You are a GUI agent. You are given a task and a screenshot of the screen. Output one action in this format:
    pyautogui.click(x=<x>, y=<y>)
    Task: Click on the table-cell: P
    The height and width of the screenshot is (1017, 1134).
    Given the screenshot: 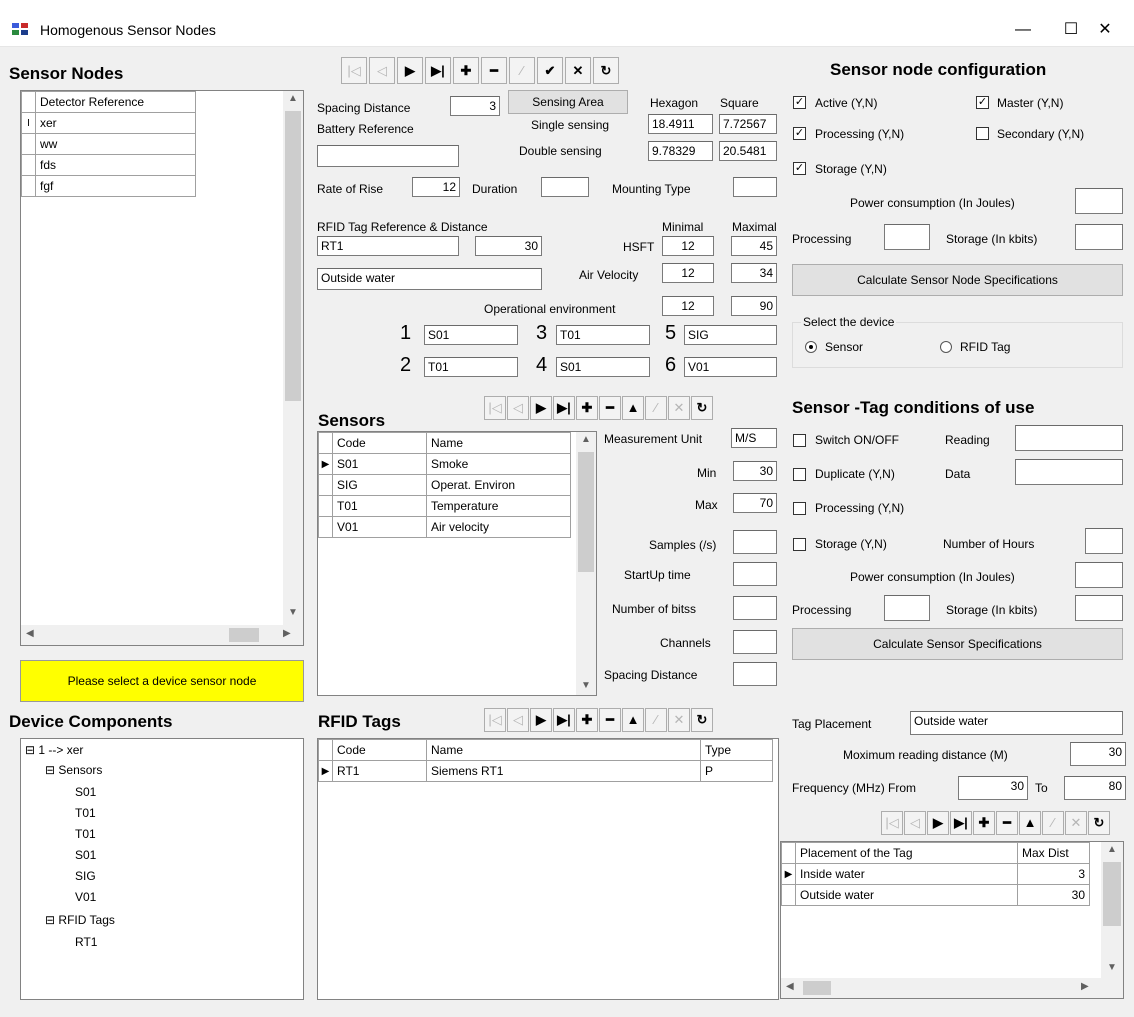 What is the action you would take?
    pyautogui.click(x=736, y=771)
    